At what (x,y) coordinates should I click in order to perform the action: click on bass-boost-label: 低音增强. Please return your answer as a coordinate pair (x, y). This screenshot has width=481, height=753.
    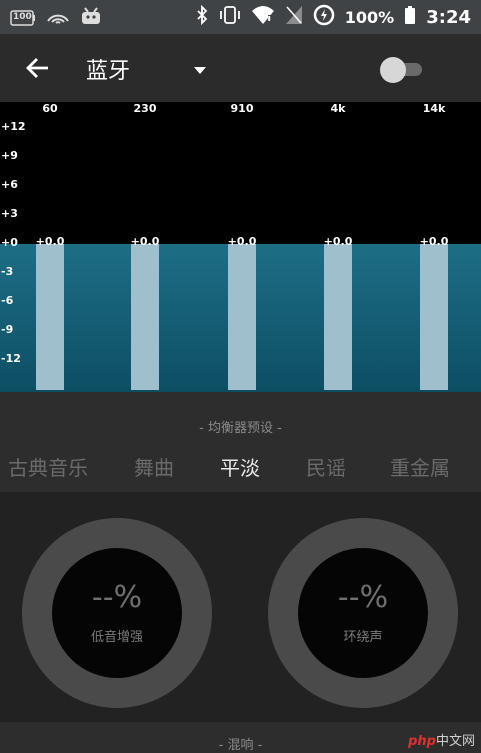
    Looking at the image, I should click on (116, 637).